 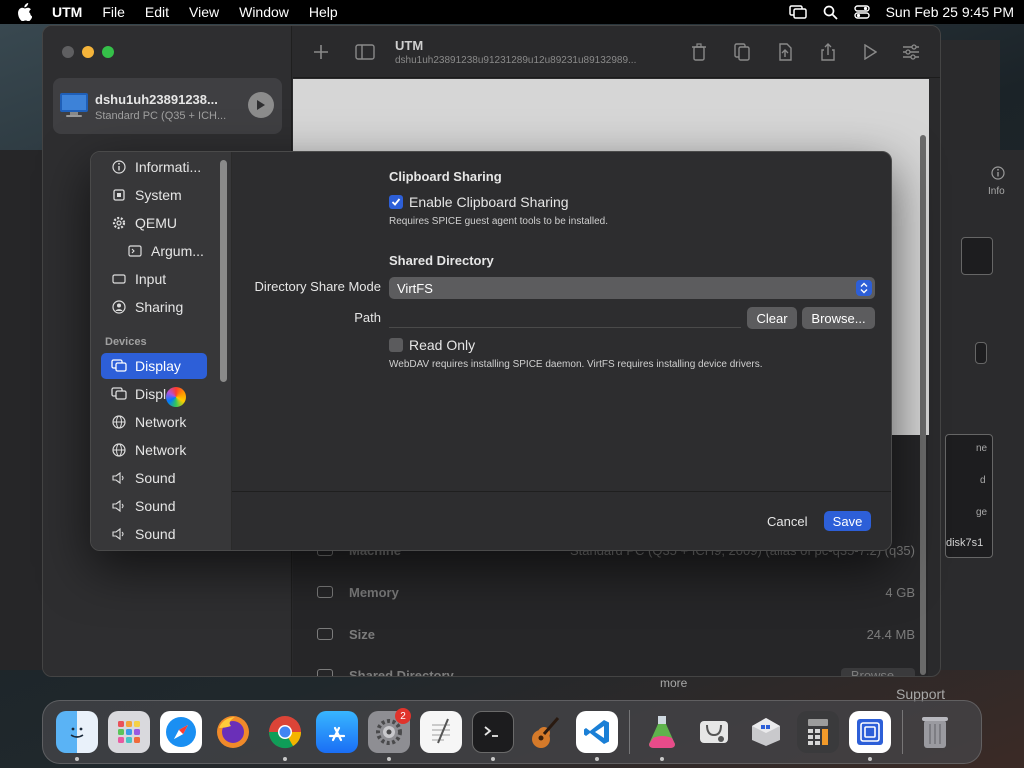 I want to click on menu-clock: Sun Feb 25 9:45 PM, so click(x=950, y=12).